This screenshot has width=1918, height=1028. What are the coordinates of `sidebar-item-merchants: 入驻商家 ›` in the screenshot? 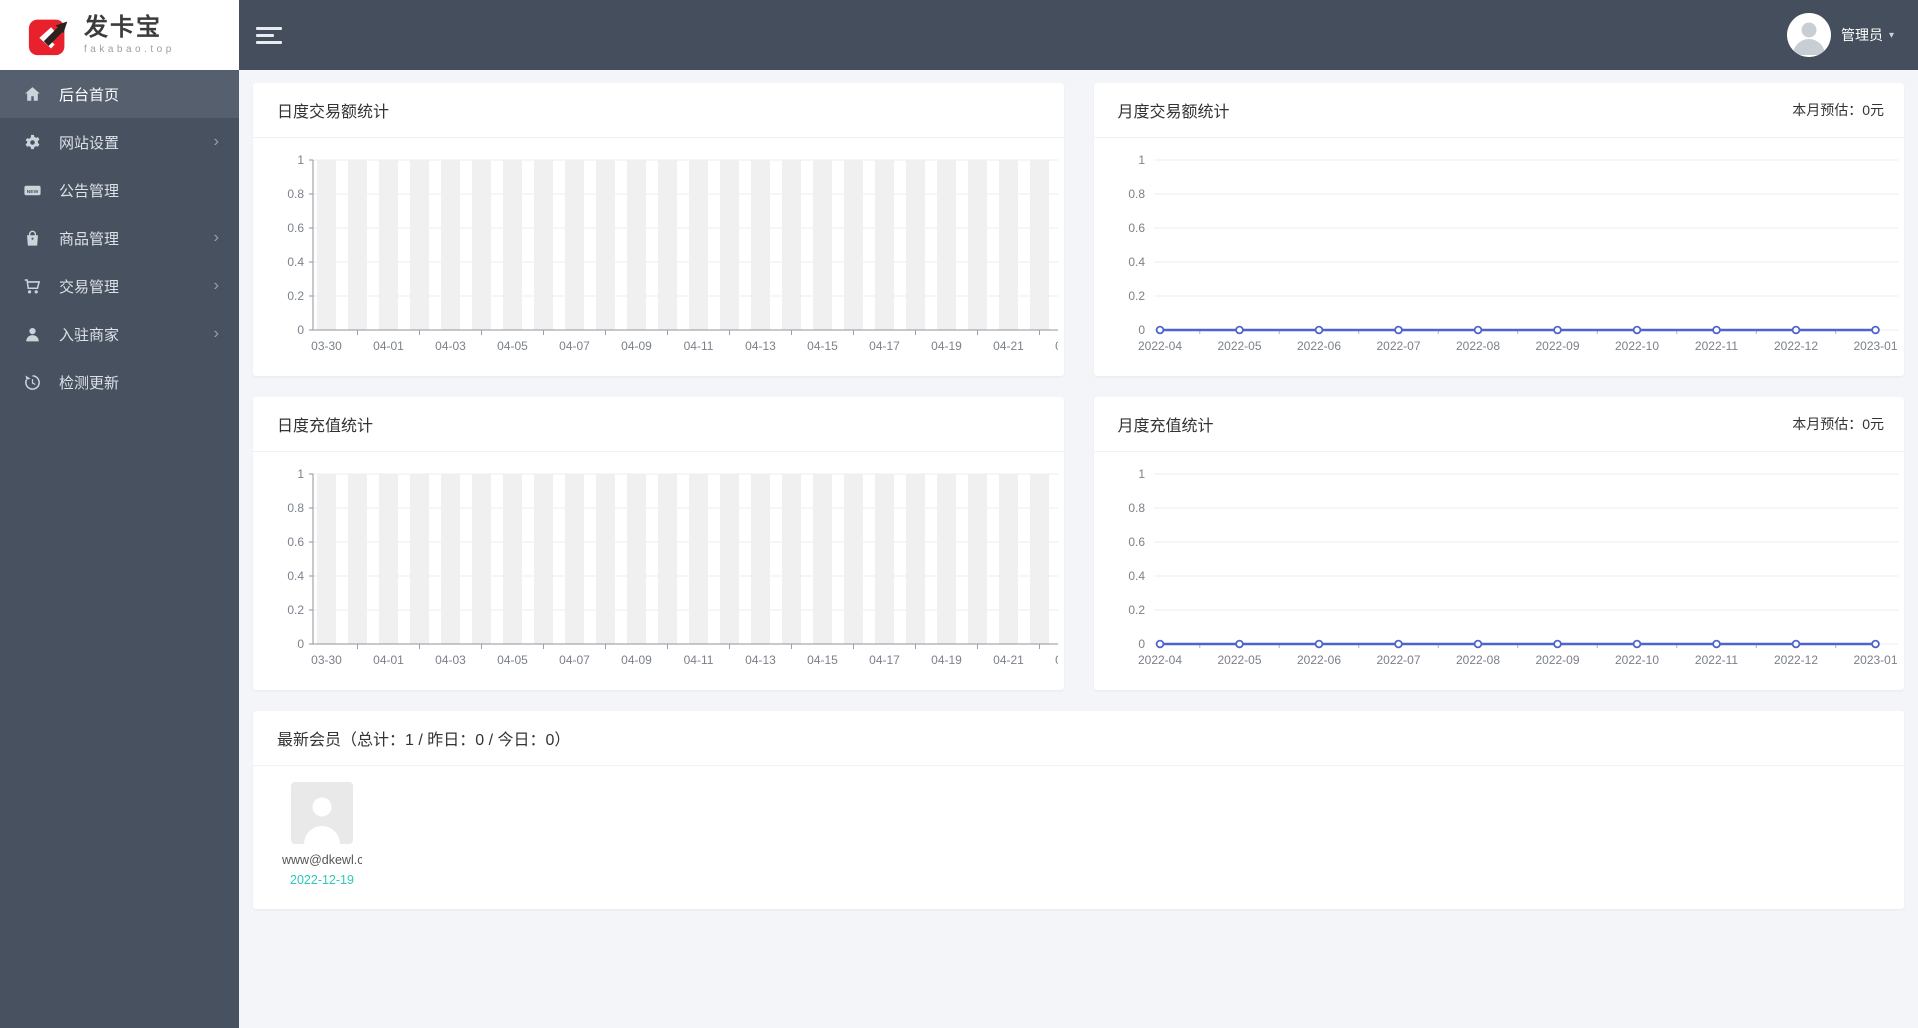 It's located at (119, 334).